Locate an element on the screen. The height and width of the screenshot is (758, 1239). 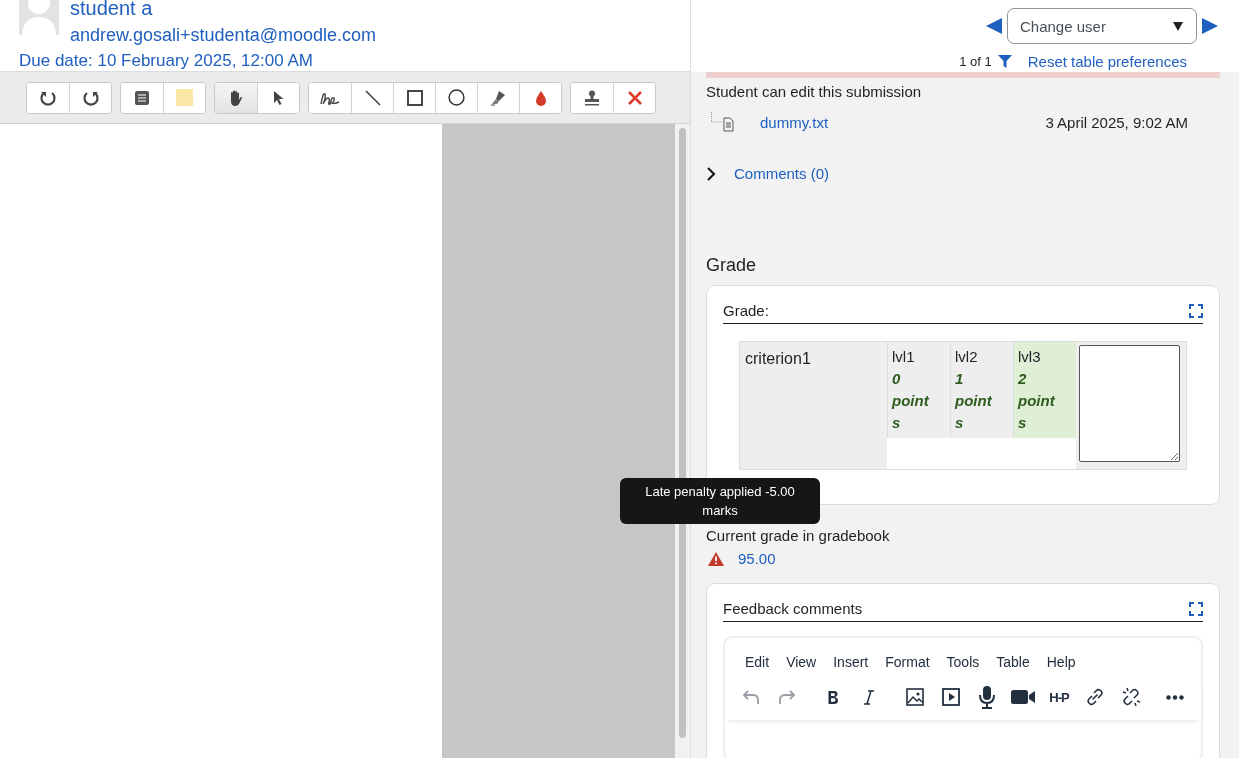
hand-tool-button is located at coordinates (236, 97).